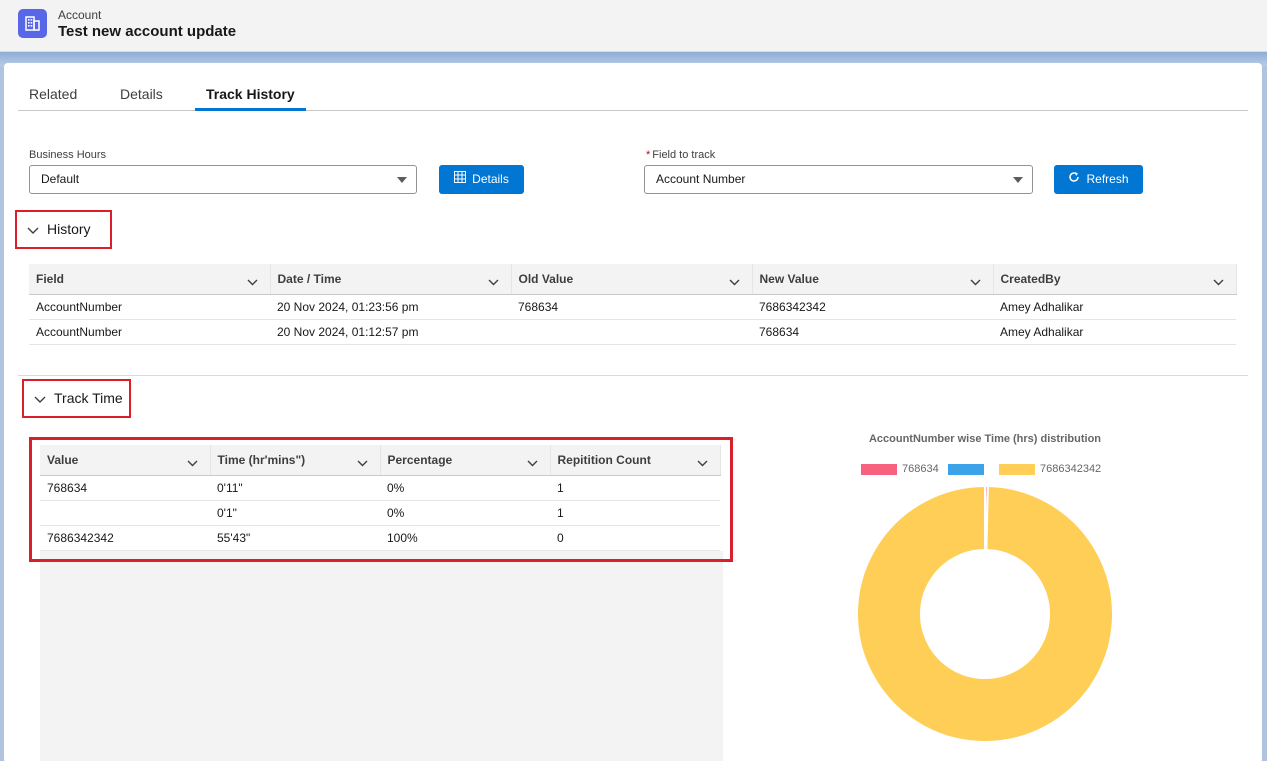 This screenshot has height=761, width=1267. What do you see at coordinates (465, 460) in the screenshot?
I see `column-header-percentage: Percentage` at bounding box center [465, 460].